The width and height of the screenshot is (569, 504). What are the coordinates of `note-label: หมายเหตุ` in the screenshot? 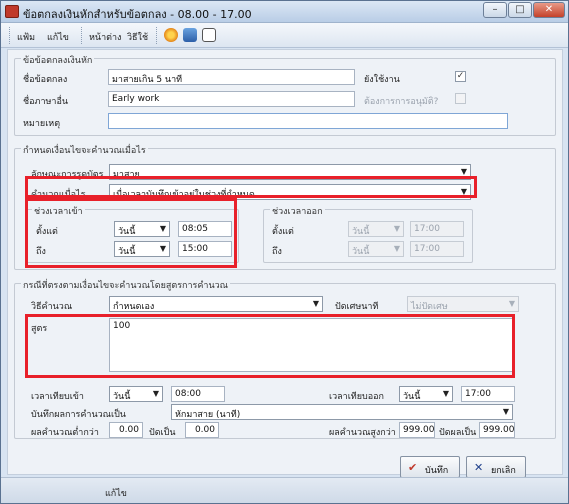 It's located at (42, 124).